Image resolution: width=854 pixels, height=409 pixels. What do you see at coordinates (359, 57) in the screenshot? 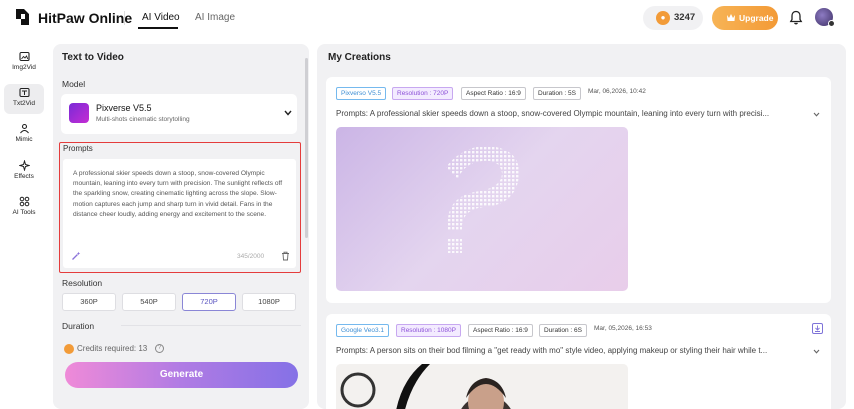
I see `my-creations-title: My Creations` at bounding box center [359, 57].